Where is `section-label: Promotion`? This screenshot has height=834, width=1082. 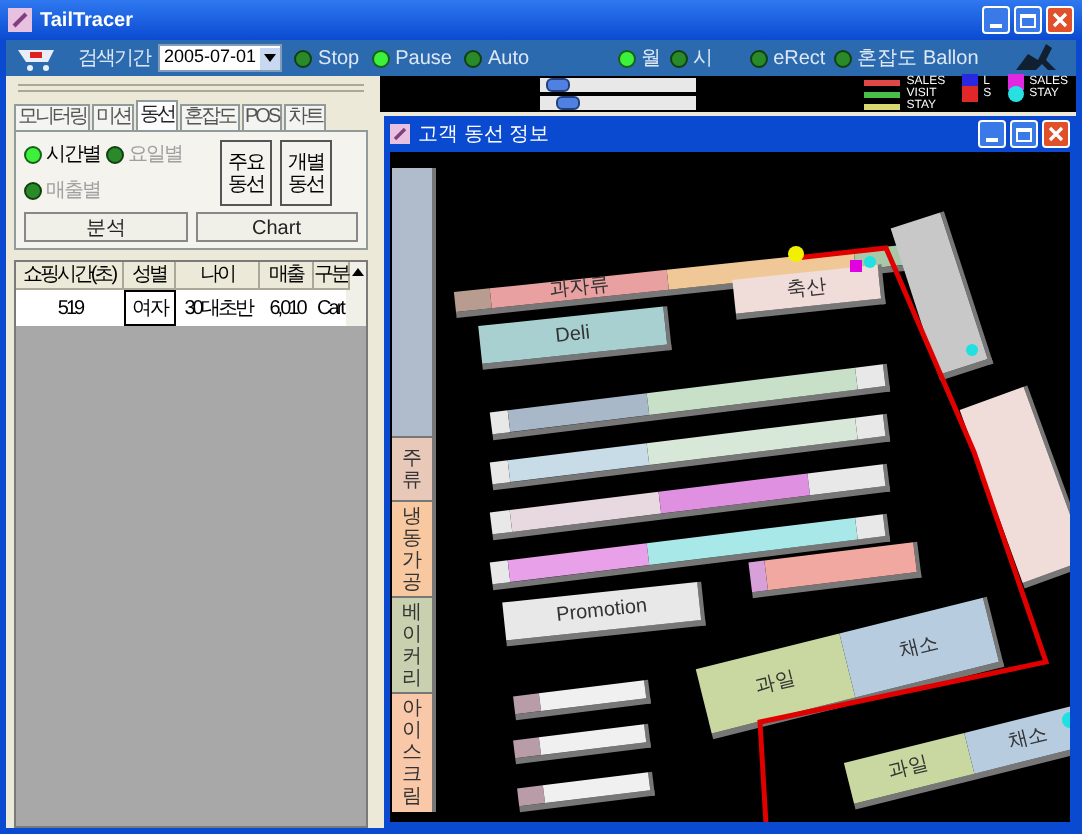
section-label: Promotion is located at coordinates (602, 611).